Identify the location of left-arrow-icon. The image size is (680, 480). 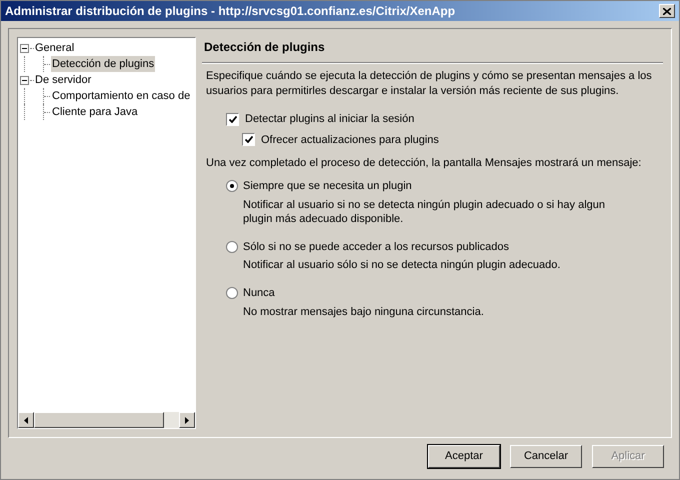
(26, 420).